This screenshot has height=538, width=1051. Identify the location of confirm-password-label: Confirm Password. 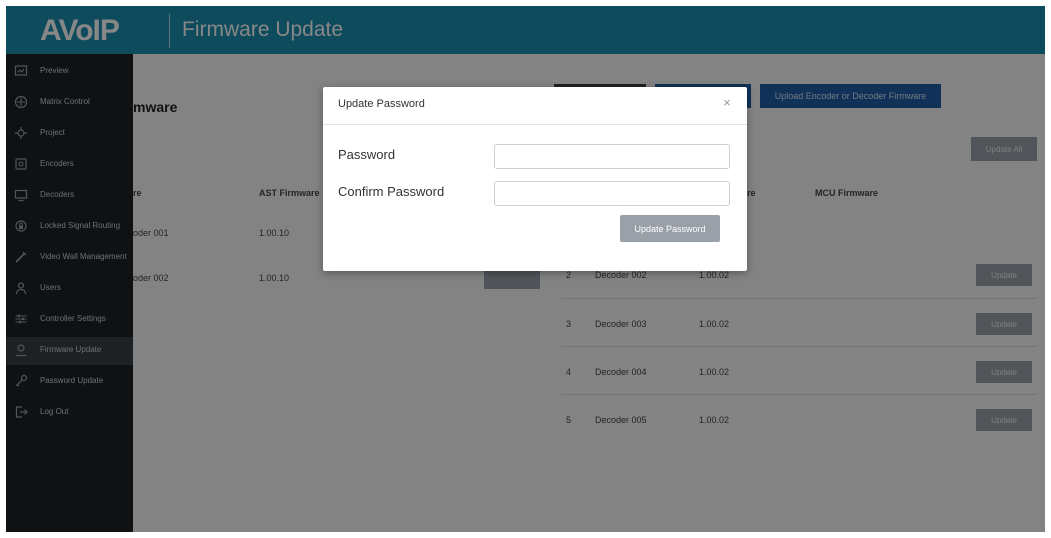
(391, 191).